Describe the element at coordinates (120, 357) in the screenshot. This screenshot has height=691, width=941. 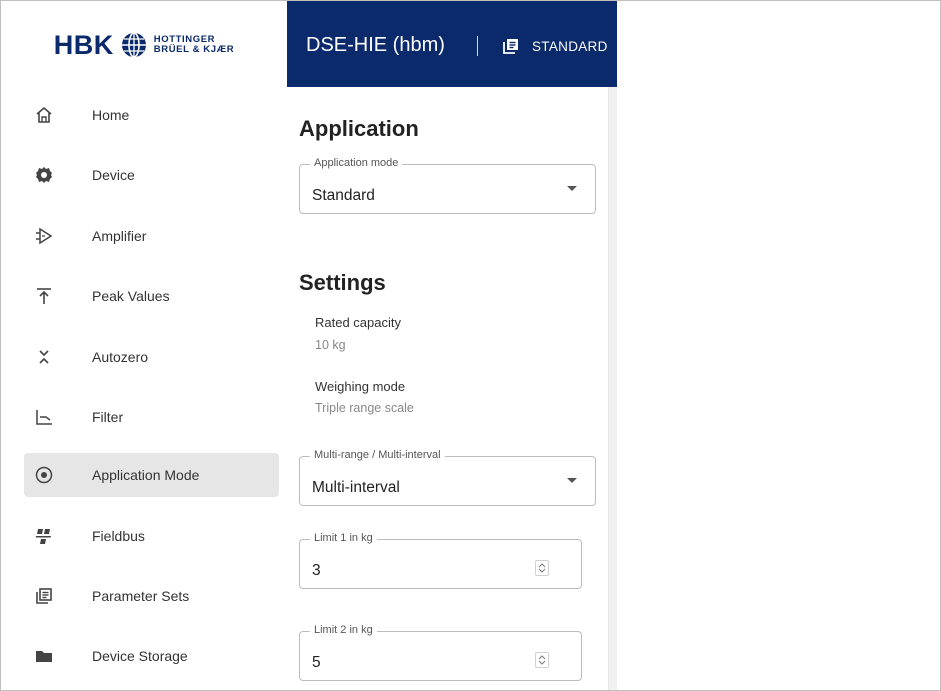
I see `sidebar-item-label: Autozero` at that location.